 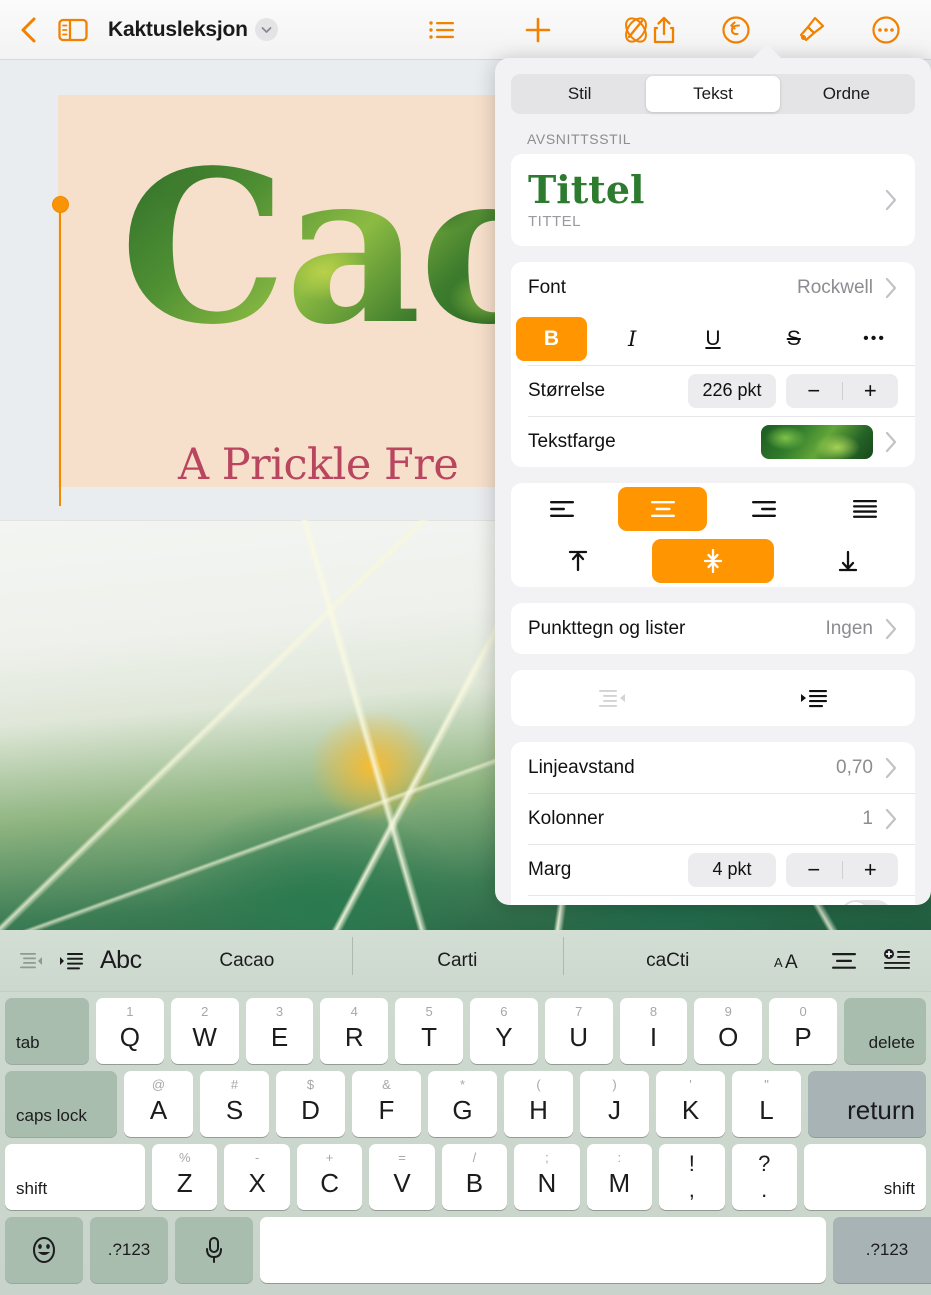 I want to click on text-color-swatch, so click(x=817, y=441).